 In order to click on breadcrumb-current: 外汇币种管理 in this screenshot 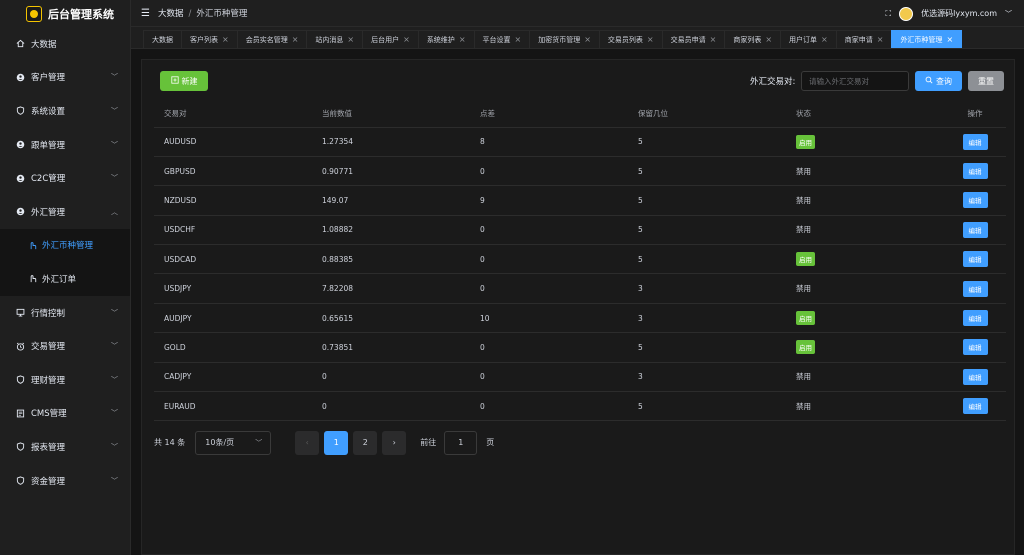, I will do `click(222, 14)`.